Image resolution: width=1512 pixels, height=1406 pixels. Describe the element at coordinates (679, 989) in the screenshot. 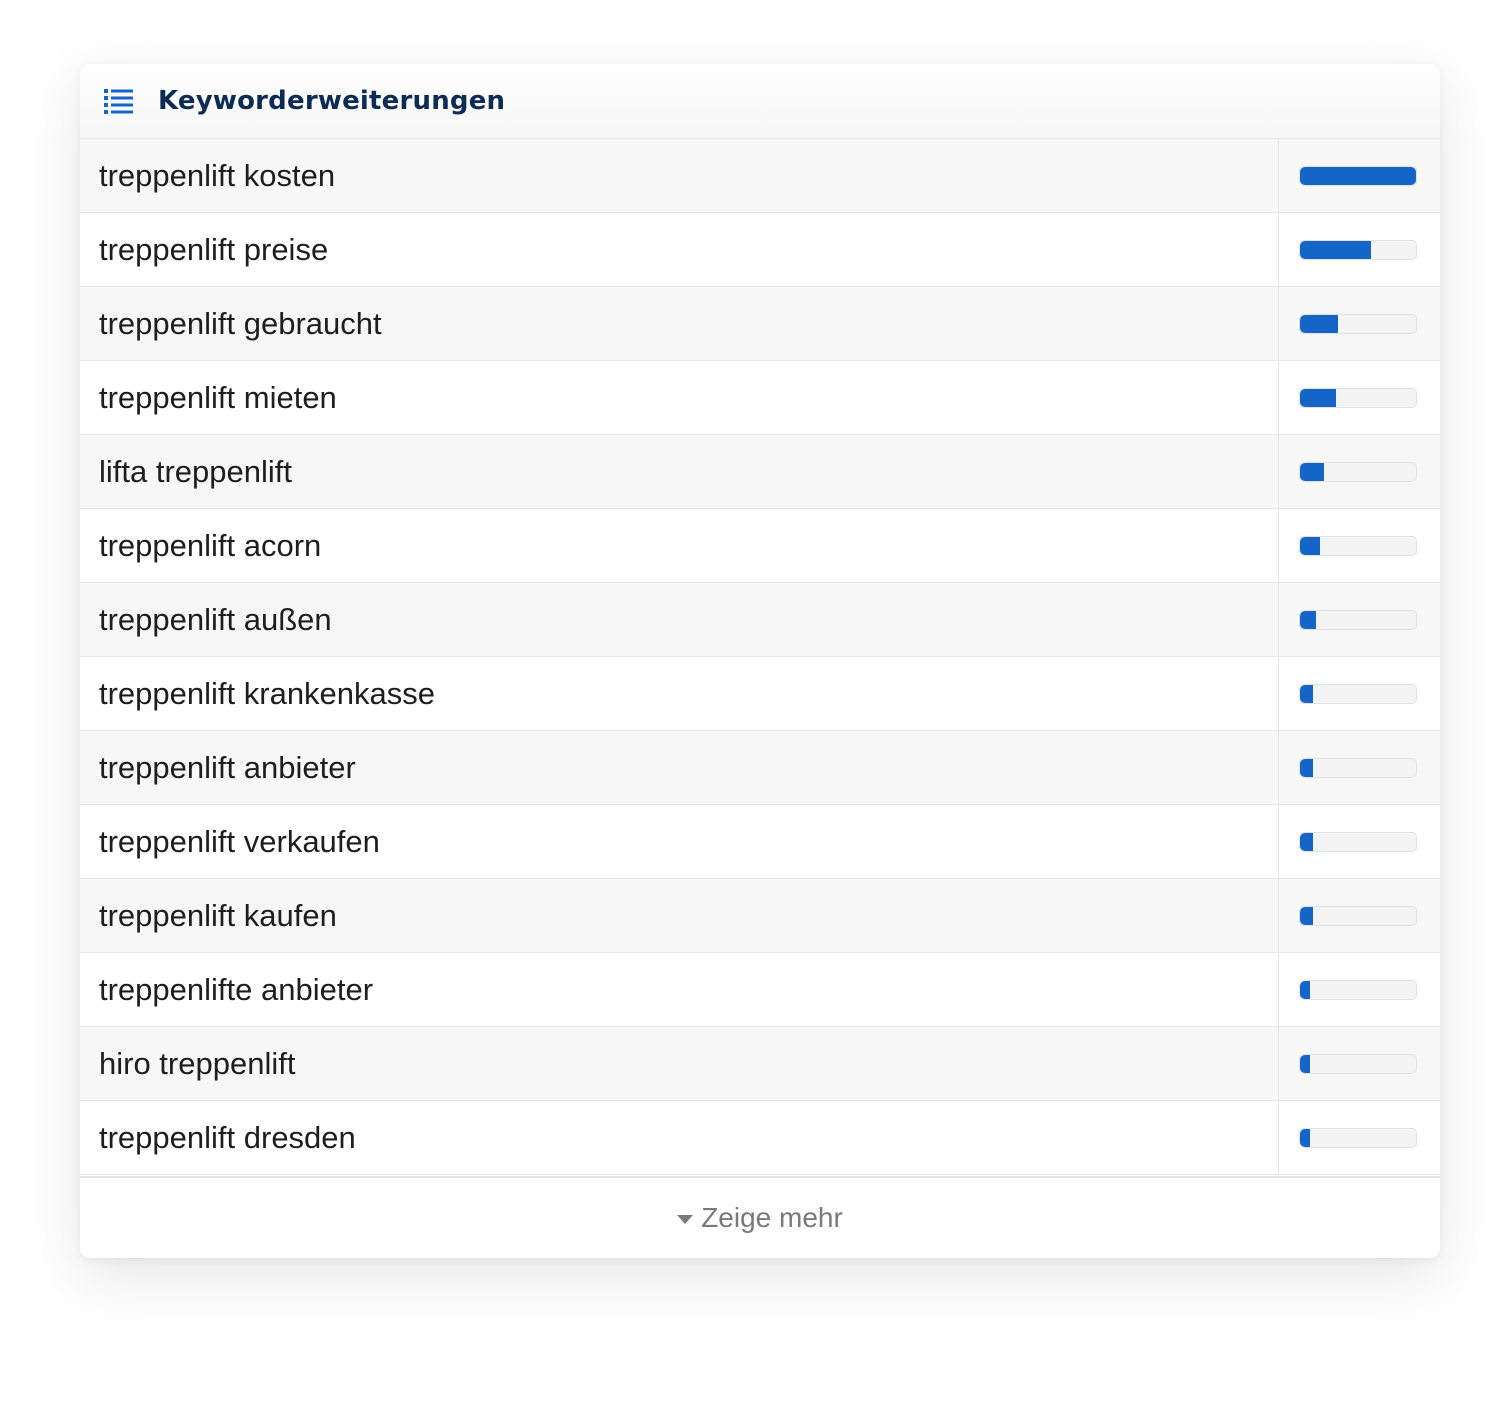

I see `keyword-label: treppenlifte anbieter` at that location.